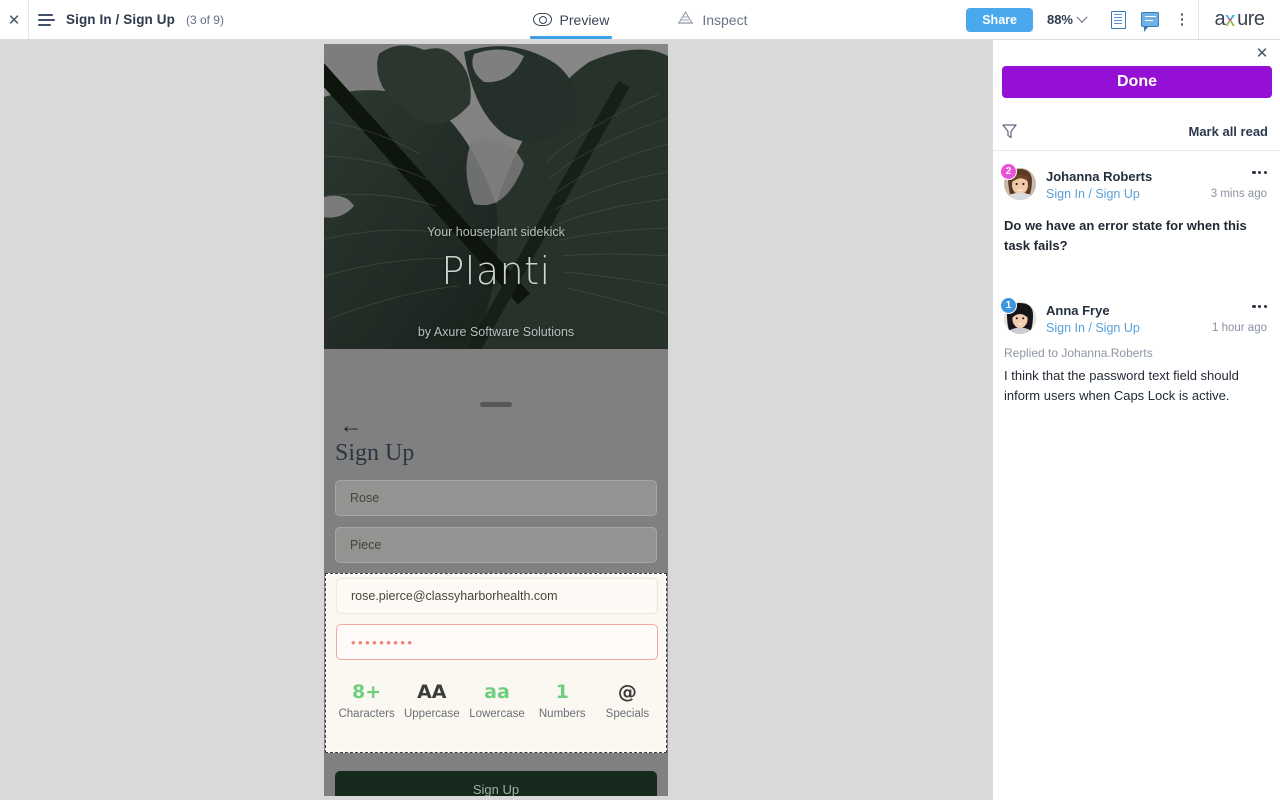  I want to click on tab-inspect-label: Inspect, so click(725, 19).